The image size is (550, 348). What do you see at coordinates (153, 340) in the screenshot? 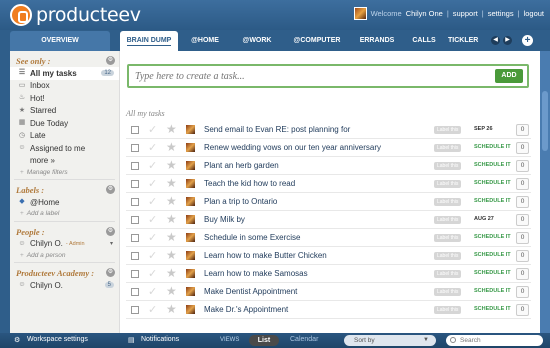
I see `notifications-button: ▤ Notifications` at bounding box center [153, 340].